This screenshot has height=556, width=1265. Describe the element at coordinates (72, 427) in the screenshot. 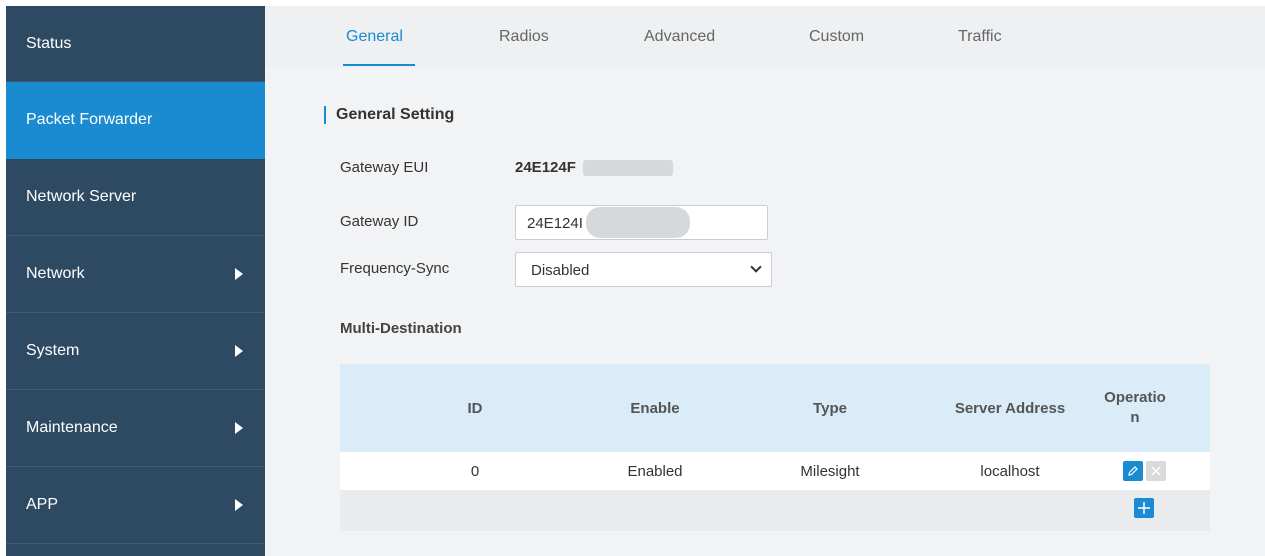

I see `sidebar-item-label: Maintenance` at that location.